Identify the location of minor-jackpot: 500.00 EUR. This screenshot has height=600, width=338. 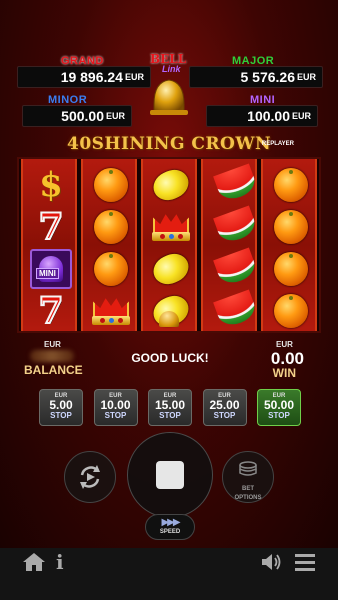
(77, 116).